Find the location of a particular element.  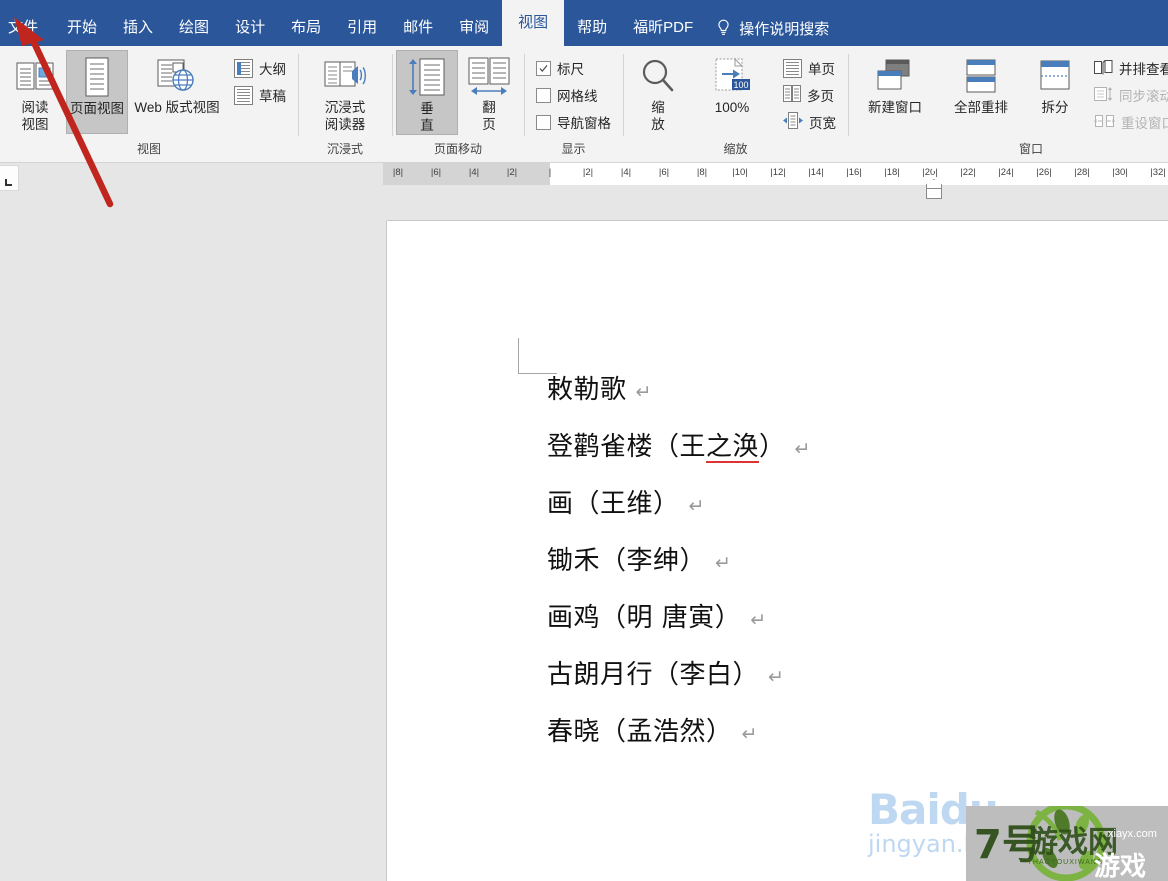

button-label: 新建窗口 is located at coordinates (895, 107).